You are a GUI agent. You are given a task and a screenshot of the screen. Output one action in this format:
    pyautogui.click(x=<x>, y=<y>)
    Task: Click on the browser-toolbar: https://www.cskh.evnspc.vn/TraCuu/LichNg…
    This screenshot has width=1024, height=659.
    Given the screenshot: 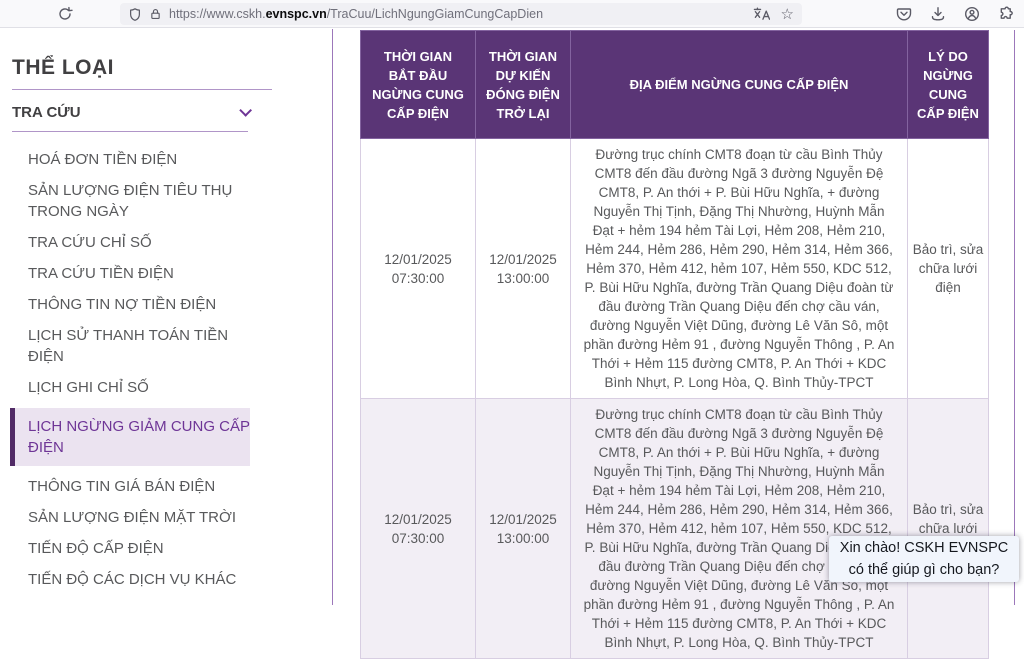 What is the action you would take?
    pyautogui.click(x=512, y=14)
    